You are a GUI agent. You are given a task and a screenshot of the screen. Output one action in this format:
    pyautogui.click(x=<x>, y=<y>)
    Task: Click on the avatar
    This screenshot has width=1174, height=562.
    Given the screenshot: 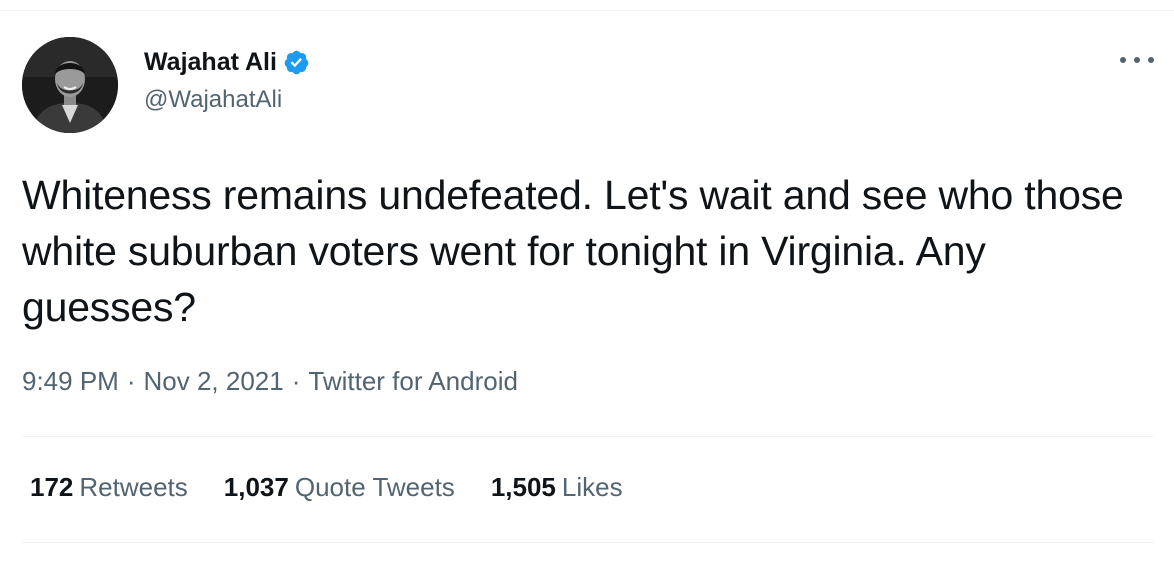 What is the action you would take?
    pyautogui.click(x=70, y=85)
    